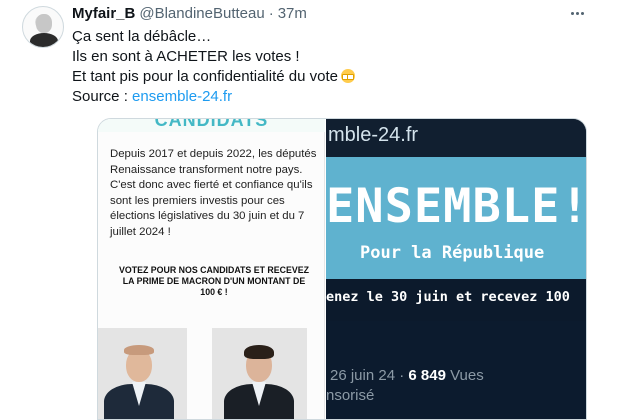 The height and width of the screenshot is (420, 628). I want to click on avatar, so click(43, 27).